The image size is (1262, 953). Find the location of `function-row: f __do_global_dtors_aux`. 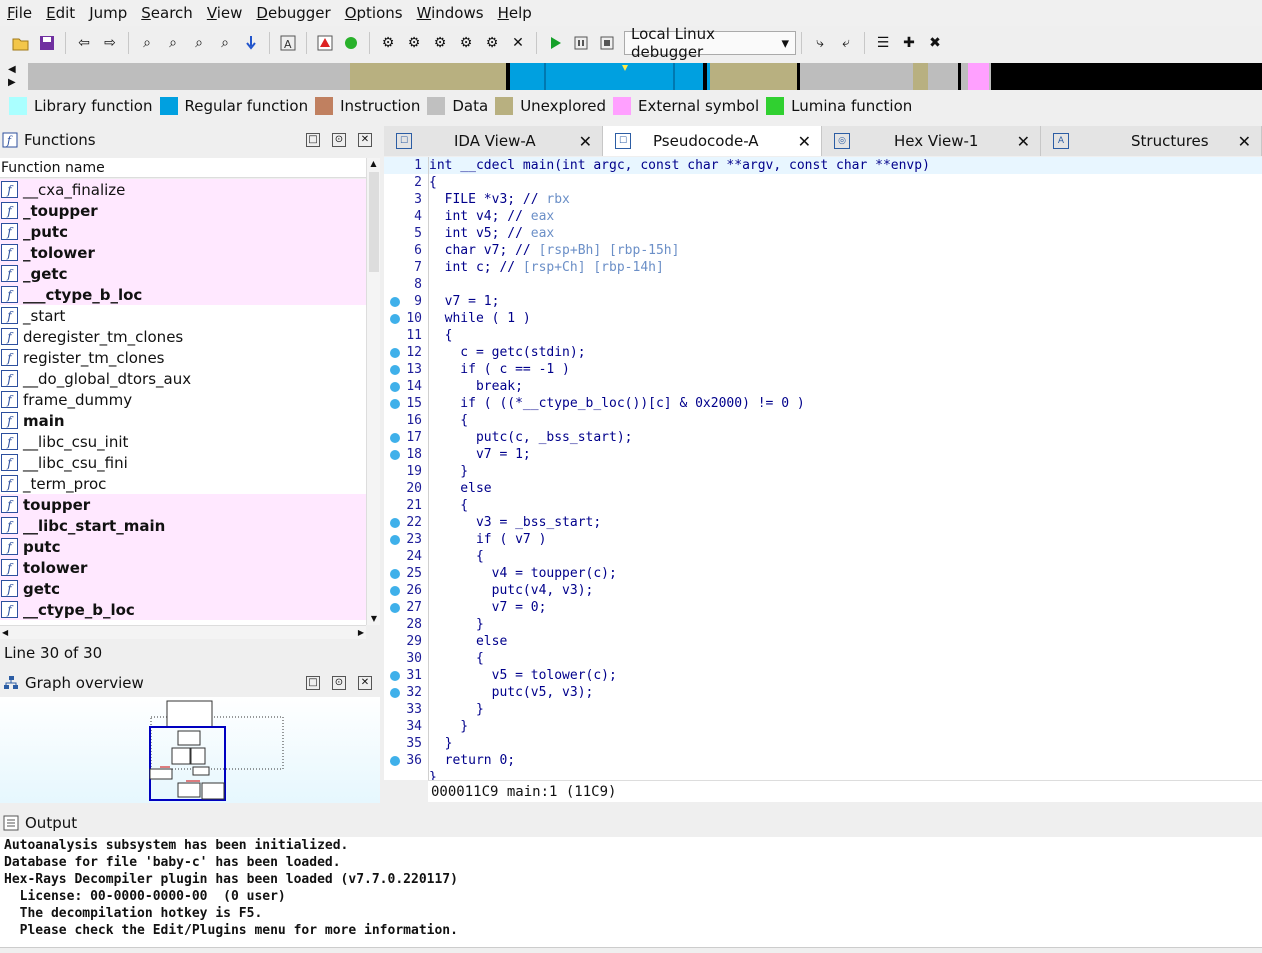

function-row: f __do_global_dtors_aux is located at coordinates (183, 378).